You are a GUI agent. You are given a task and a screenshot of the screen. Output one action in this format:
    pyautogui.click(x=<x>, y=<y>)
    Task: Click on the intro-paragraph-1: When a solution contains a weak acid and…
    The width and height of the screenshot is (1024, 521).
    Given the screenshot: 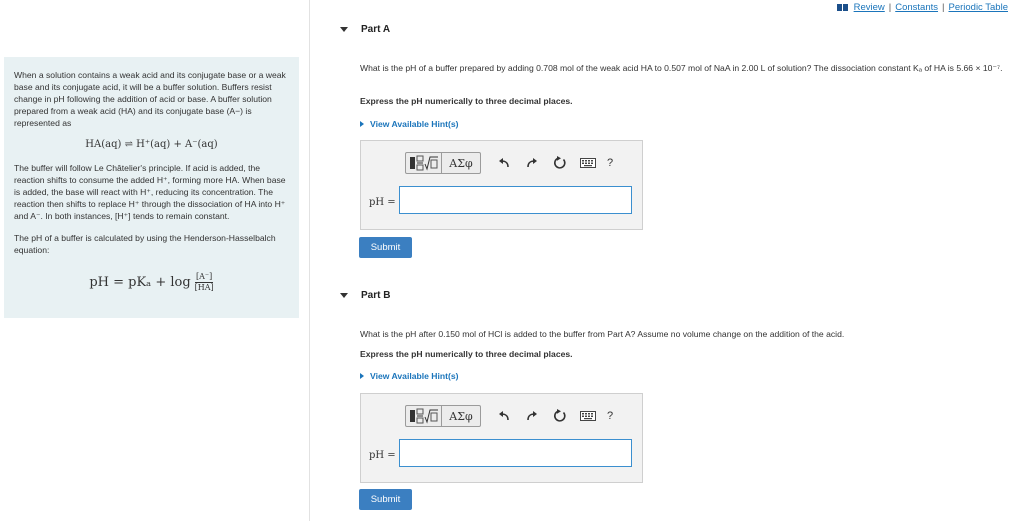 What is the action you would take?
    pyautogui.click(x=150, y=99)
    